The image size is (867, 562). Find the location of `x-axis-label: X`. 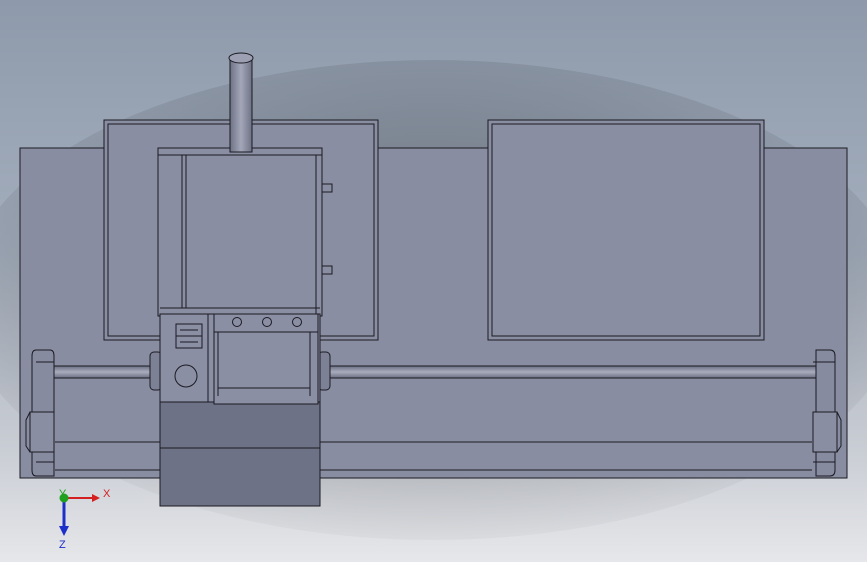

x-axis-label: X is located at coordinates (107, 494).